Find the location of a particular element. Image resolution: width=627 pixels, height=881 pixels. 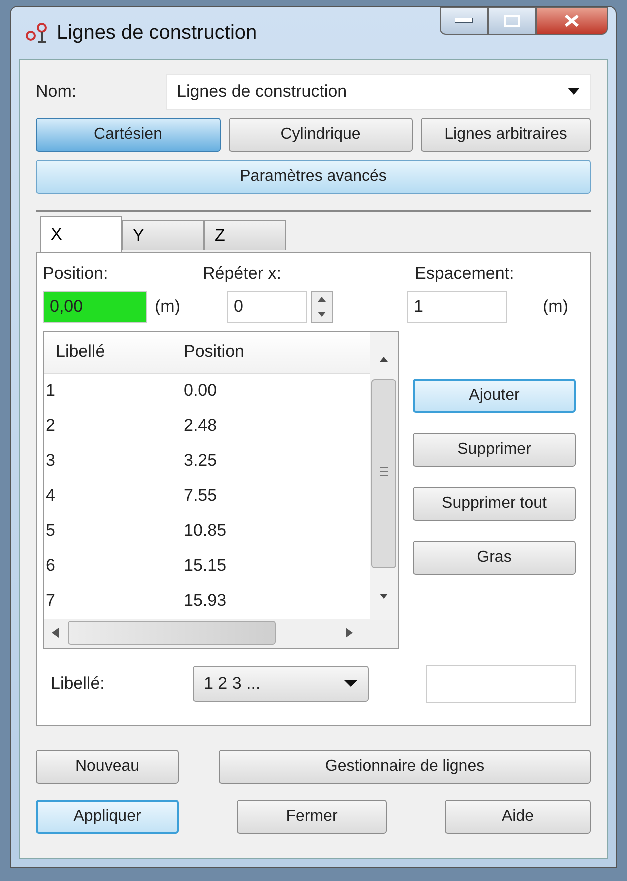

advanced-settings-button: Paramètres avancés is located at coordinates (313, 177).